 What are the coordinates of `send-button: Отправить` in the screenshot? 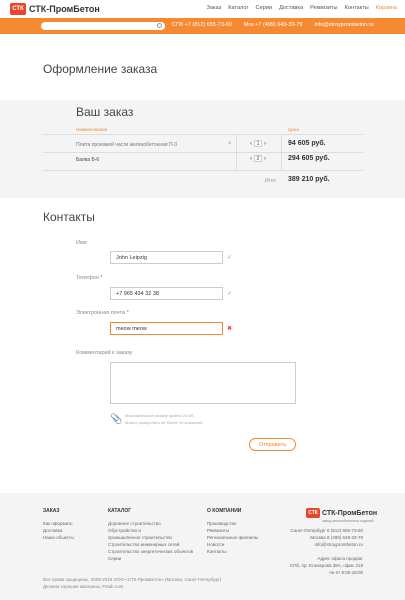 It's located at (272, 444).